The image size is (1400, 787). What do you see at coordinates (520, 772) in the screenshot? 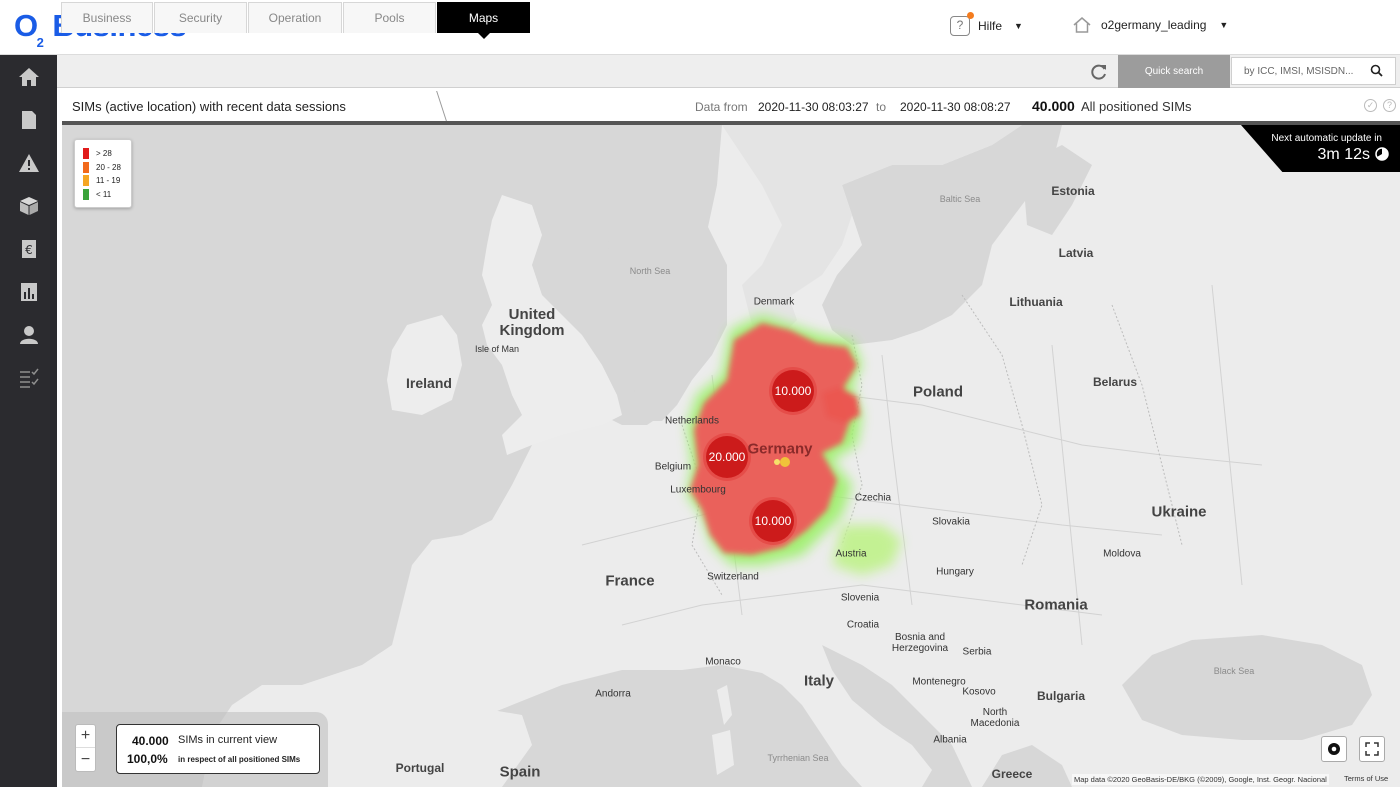
I see `label-spain: Spain` at bounding box center [520, 772].